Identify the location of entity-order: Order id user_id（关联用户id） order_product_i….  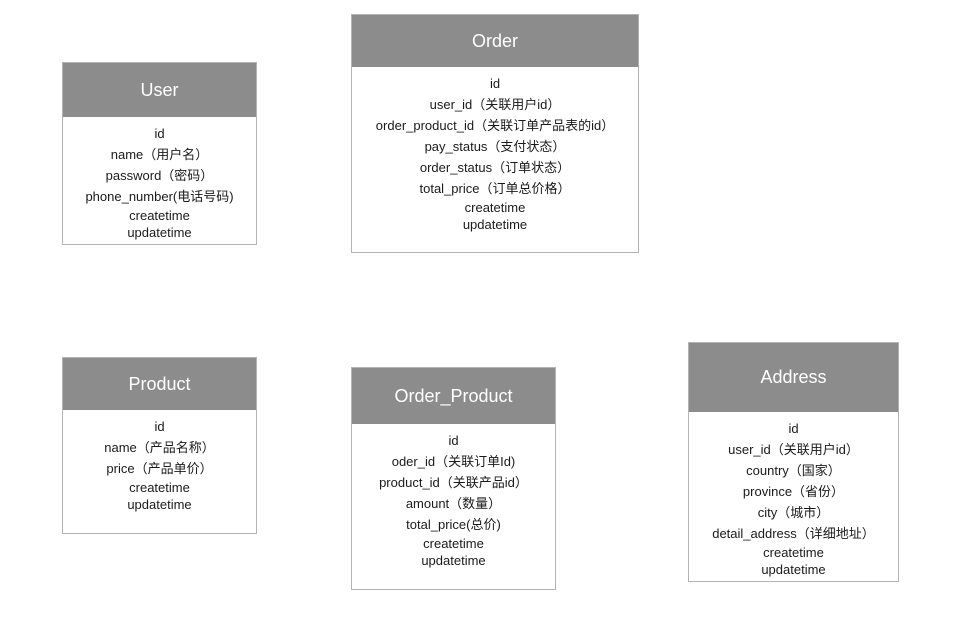
(495, 133).